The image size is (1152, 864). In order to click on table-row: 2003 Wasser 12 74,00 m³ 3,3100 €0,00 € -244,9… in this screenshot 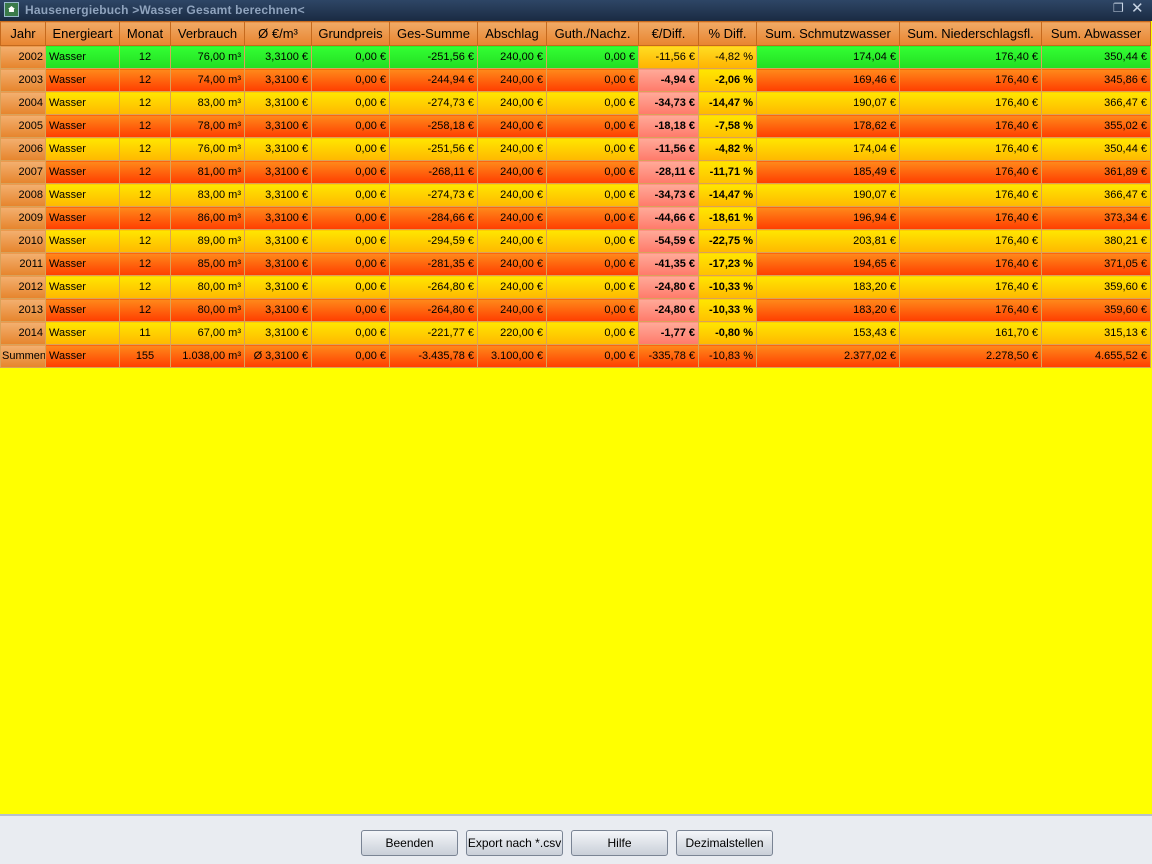, I will do `click(575, 80)`.